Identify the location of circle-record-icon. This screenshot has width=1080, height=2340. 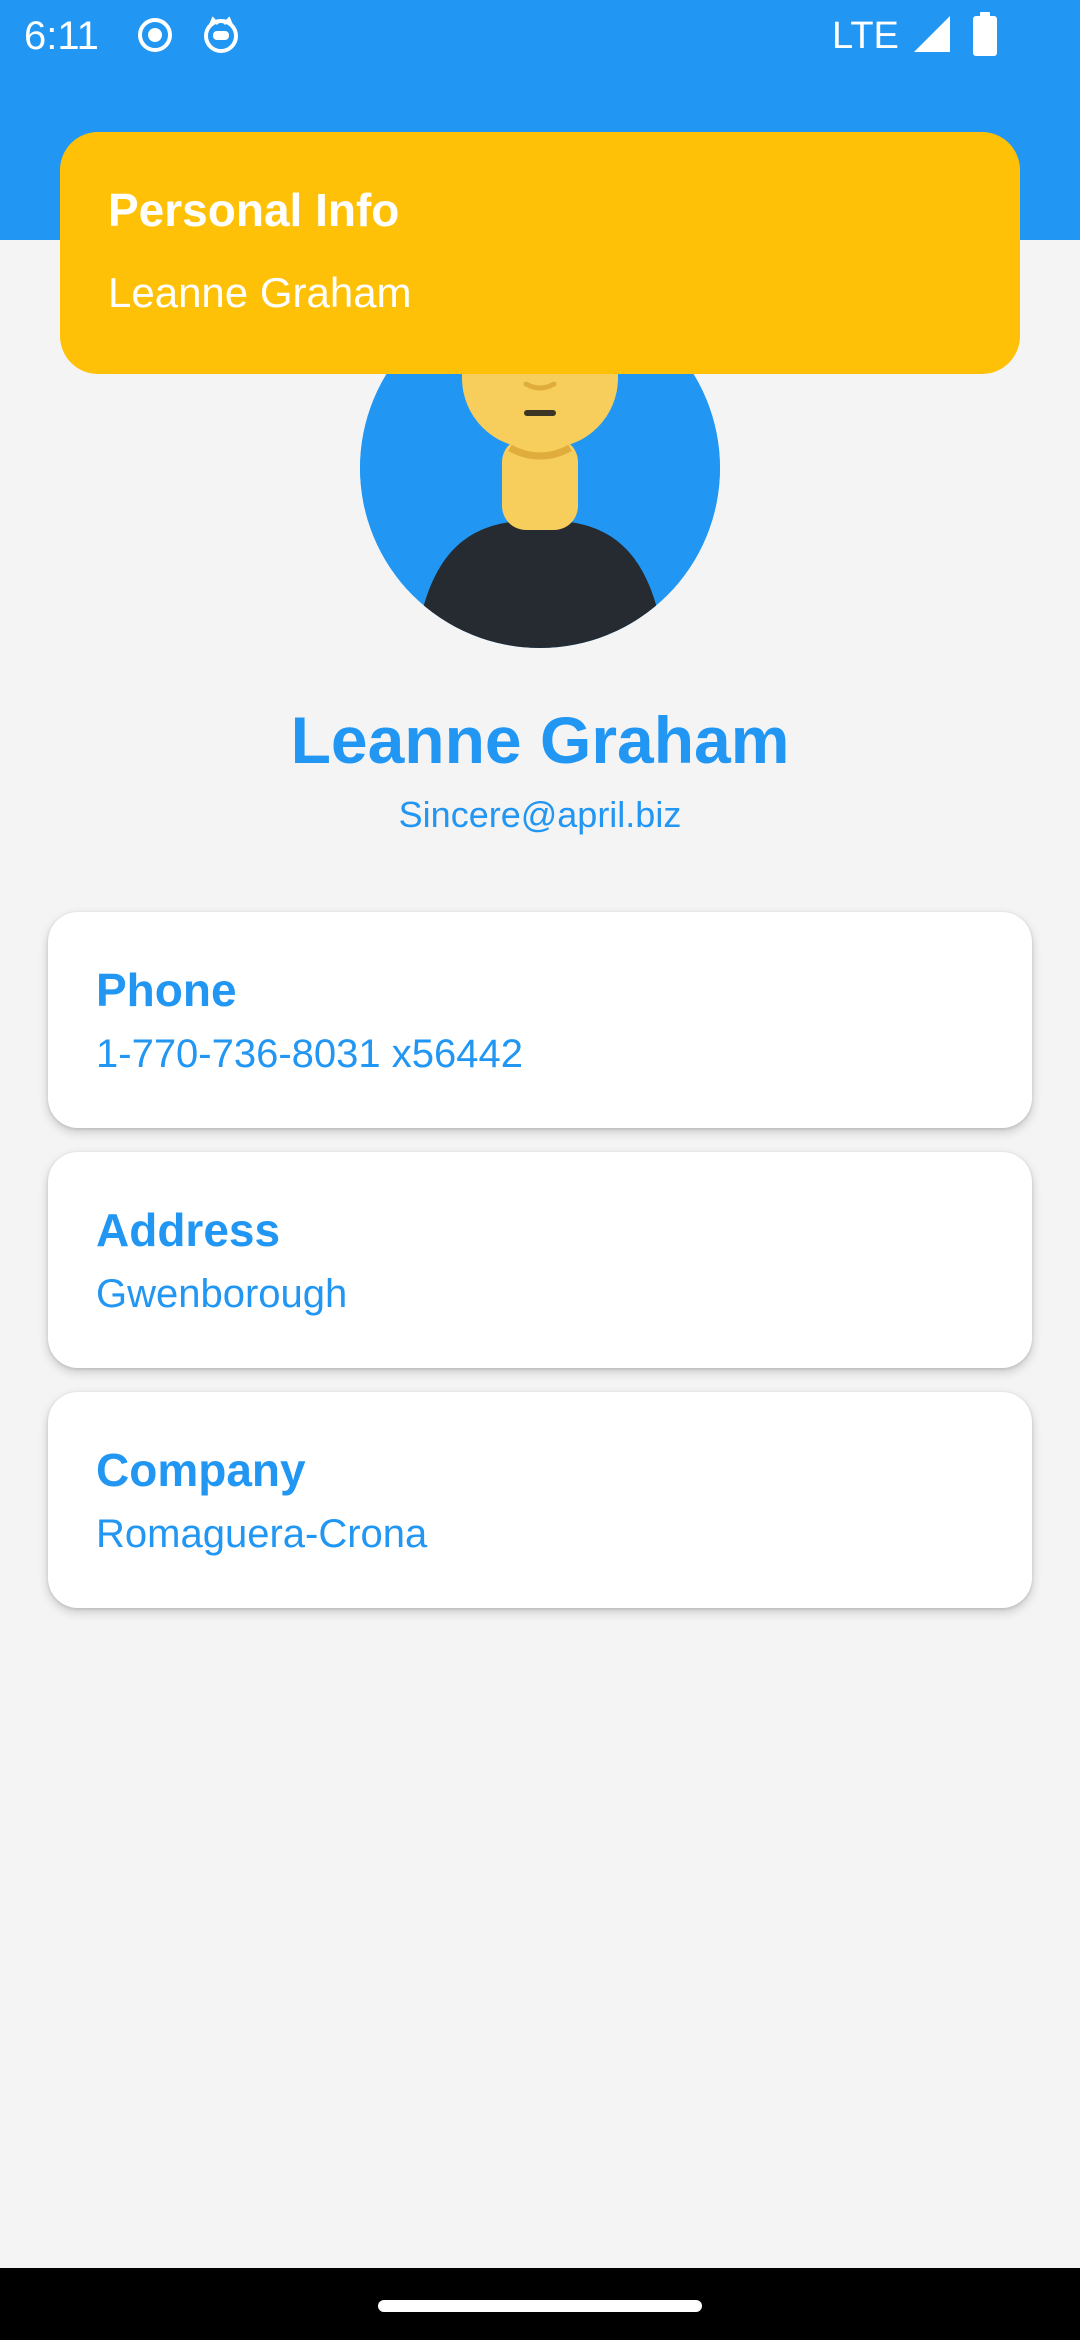
(155, 35).